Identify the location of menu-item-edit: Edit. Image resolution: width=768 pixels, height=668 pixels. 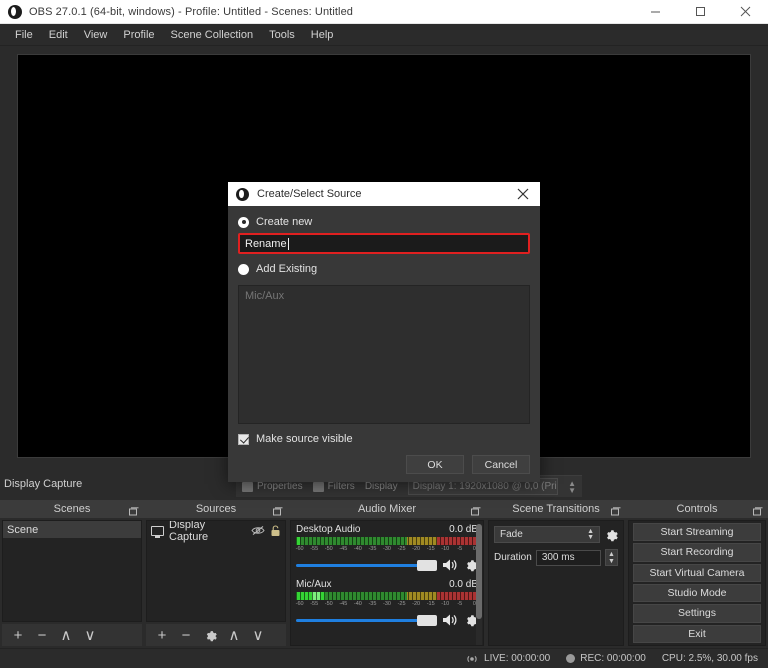
(58, 35).